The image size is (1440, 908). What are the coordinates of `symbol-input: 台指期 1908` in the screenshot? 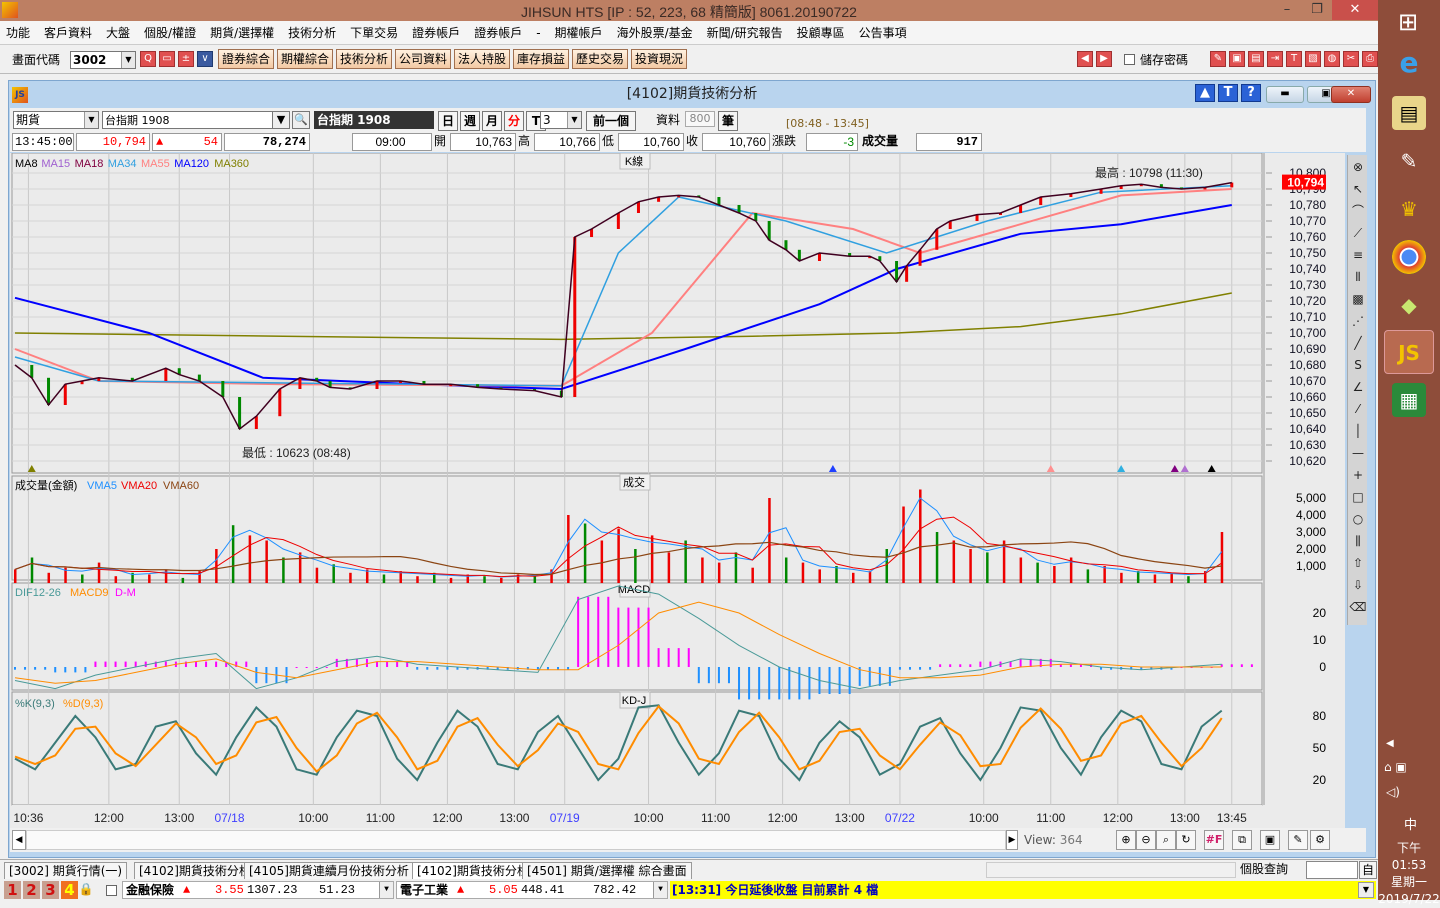 It's located at (195, 120).